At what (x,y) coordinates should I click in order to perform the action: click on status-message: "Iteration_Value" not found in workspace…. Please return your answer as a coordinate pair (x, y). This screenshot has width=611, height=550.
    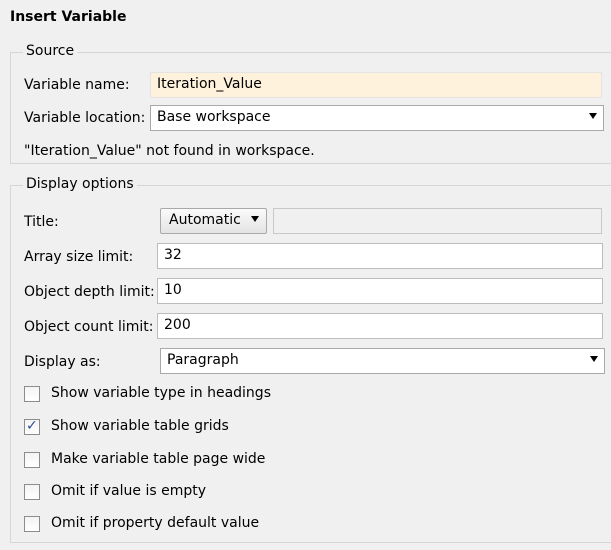
    Looking at the image, I should click on (169, 151).